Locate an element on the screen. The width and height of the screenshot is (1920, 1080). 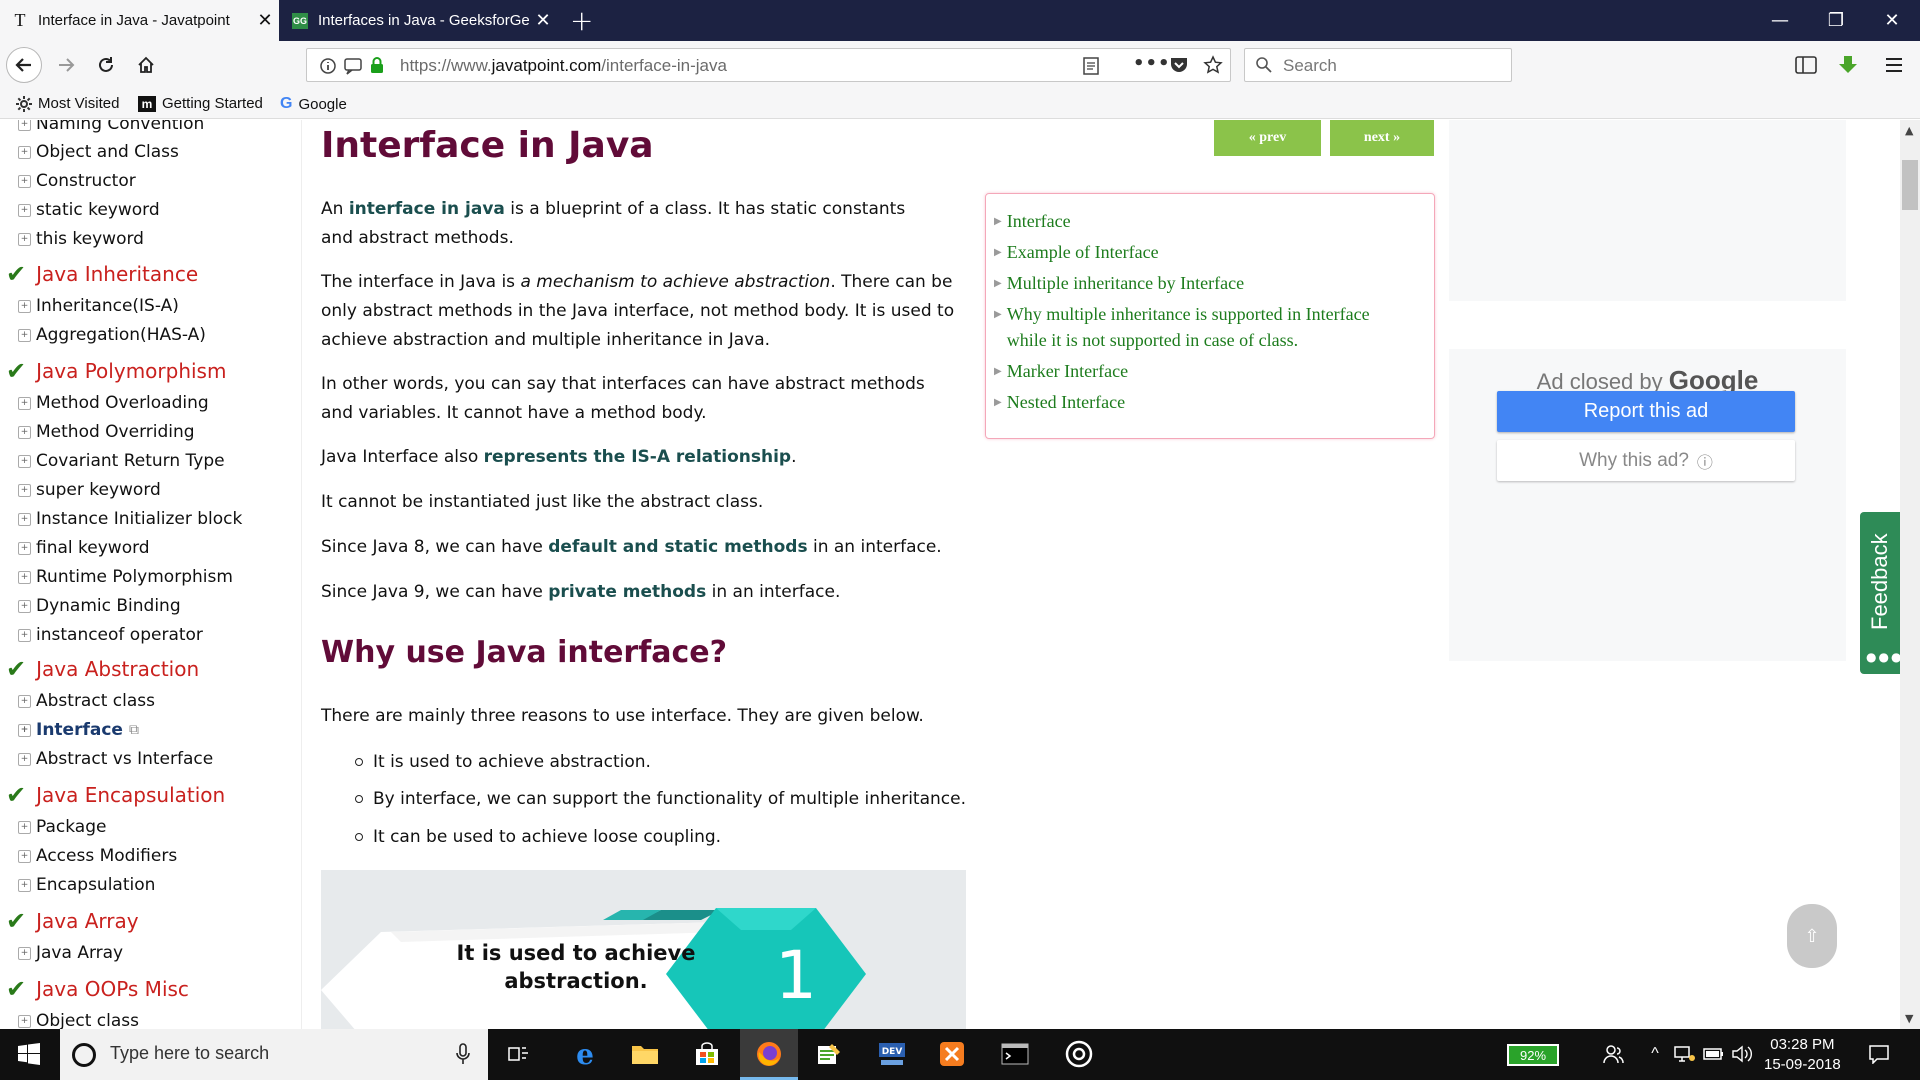
forward-arrow-icon is located at coordinates (66, 65).